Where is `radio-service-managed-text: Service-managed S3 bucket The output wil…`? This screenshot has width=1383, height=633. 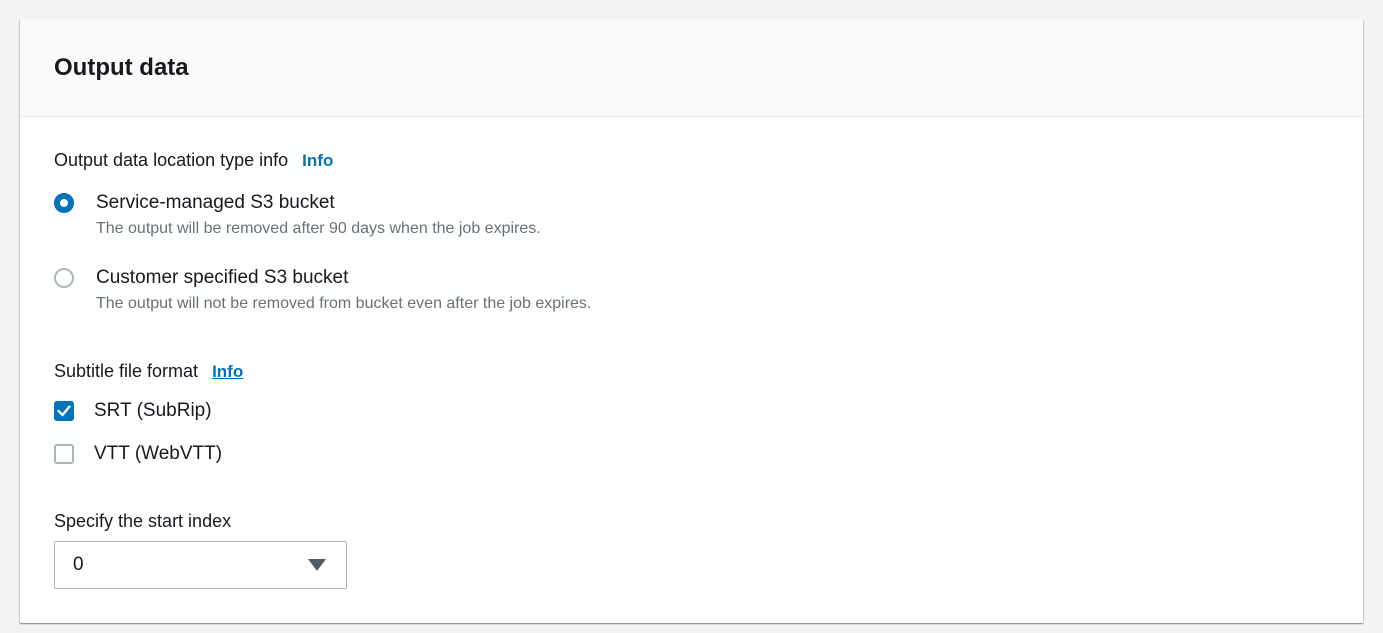 radio-service-managed-text: Service-managed S3 bucket The output wil… is located at coordinates (318, 215).